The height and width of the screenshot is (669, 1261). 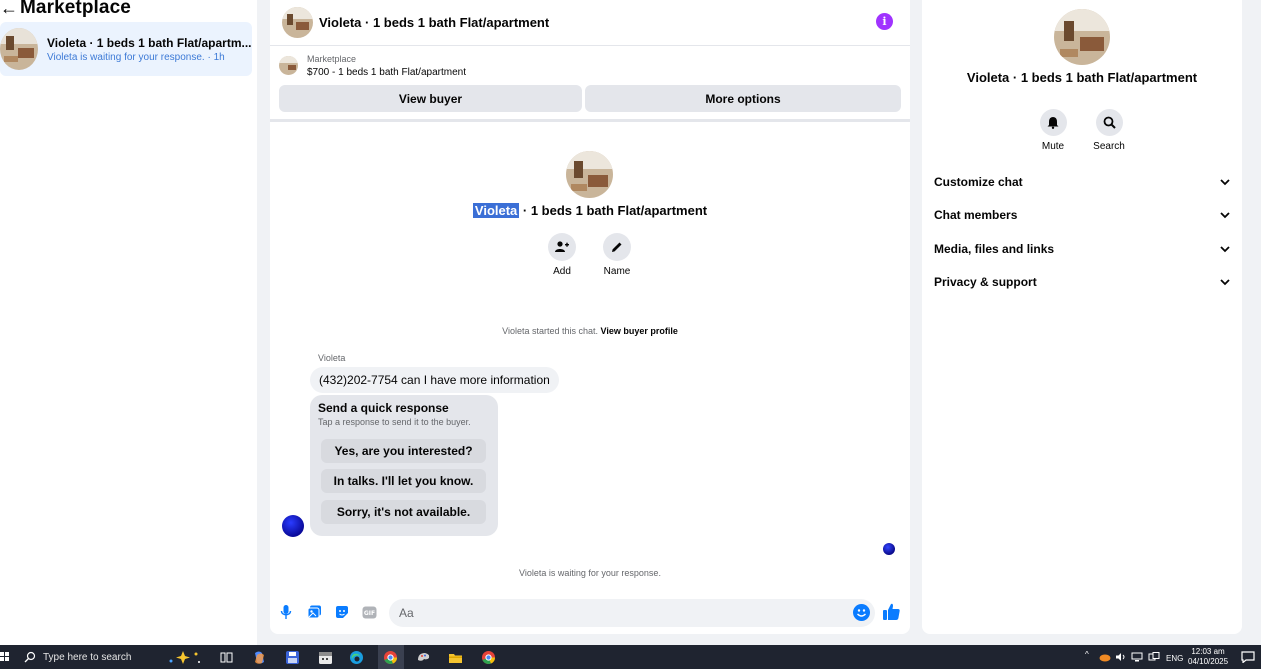 What do you see at coordinates (286, 612) in the screenshot?
I see `microphone-icon` at bounding box center [286, 612].